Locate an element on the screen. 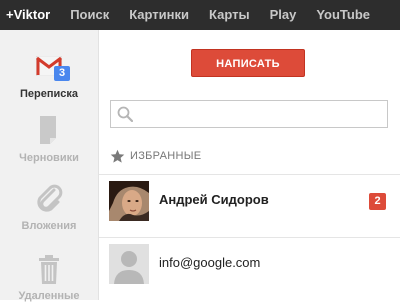 Image resolution: width=400 pixels, height=302 pixels. search-input is located at coordinates (260, 114).